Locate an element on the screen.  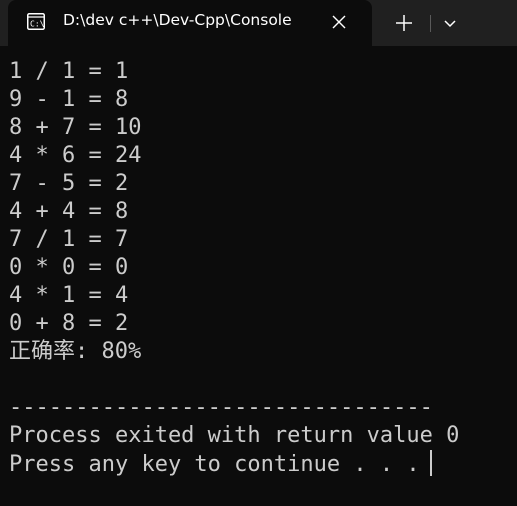
console-tab: C:\ D:\dev c++\Dev-Cpp\Console is located at coordinates (190, 23).